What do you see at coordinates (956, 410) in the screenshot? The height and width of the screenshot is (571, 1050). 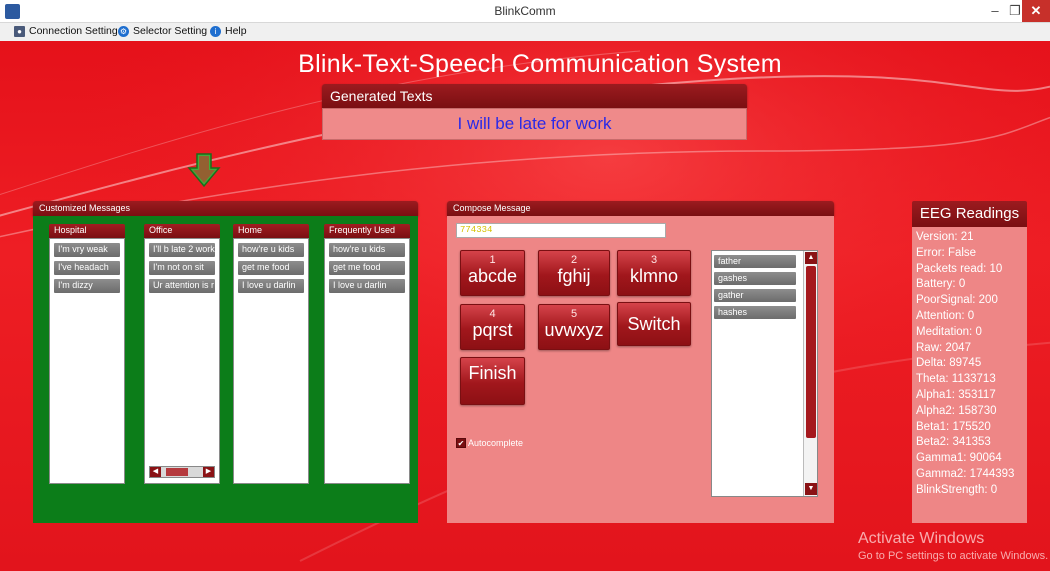 I see `eeg-reading: Alpha2: 158730` at bounding box center [956, 410].